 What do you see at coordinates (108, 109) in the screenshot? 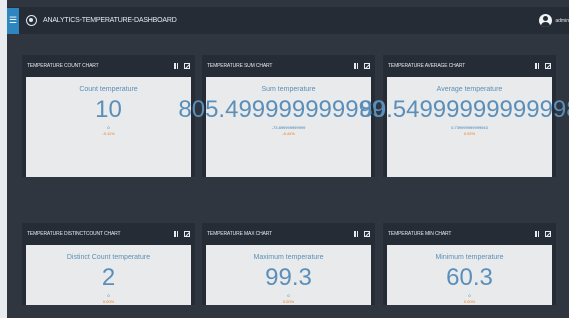
I see `metric-value: 10` at bounding box center [108, 109].